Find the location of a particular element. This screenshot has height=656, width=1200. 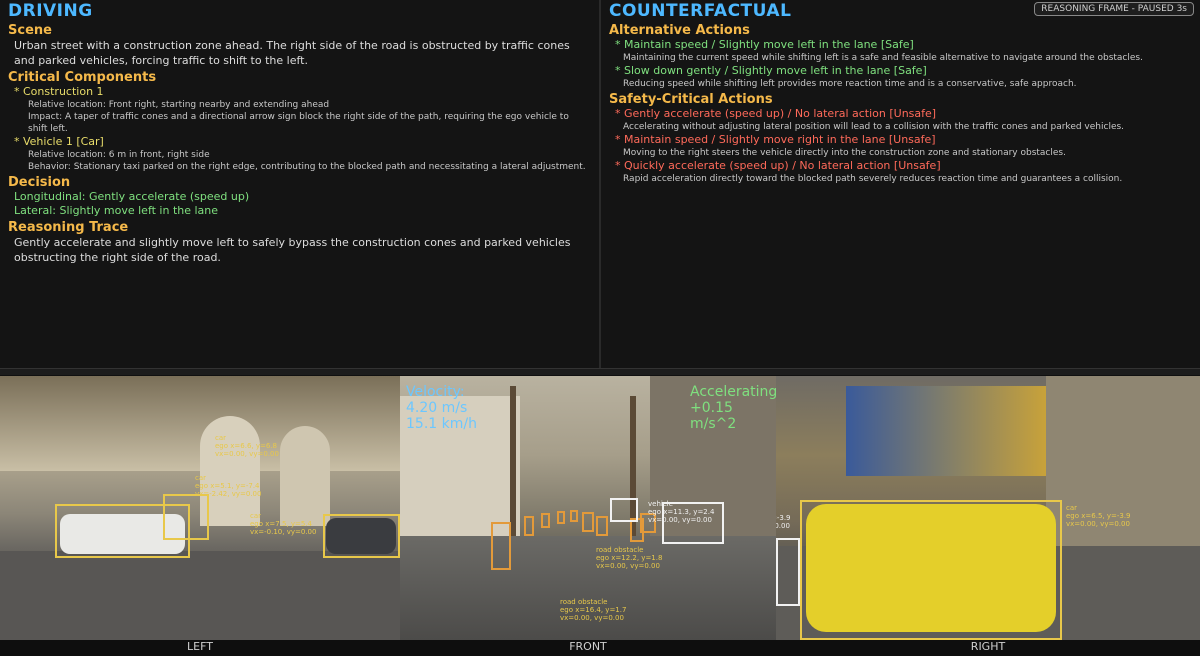

caption-front: FRONT is located at coordinates (588, 646).